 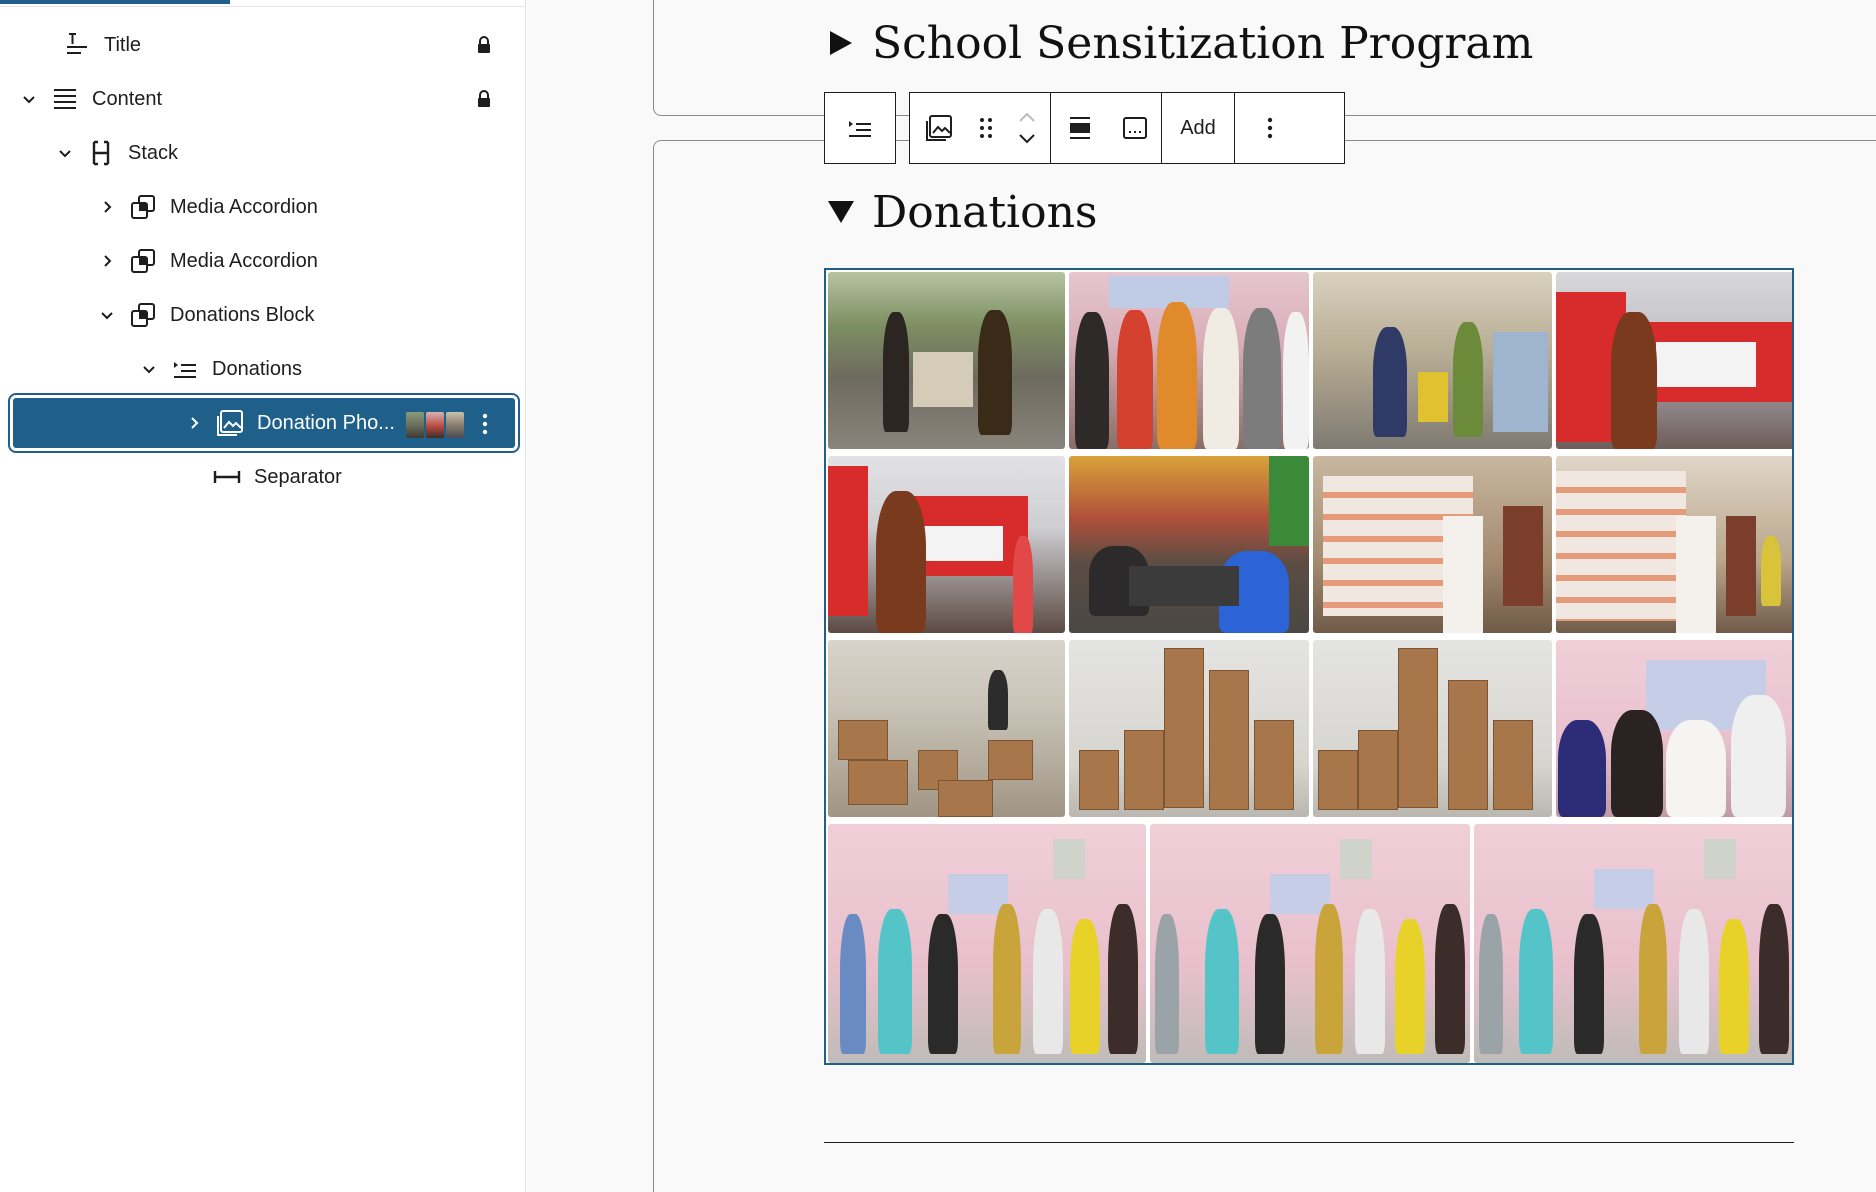 What do you see at coordinates (123, 44) in the screenshot?
I see `list-item-label: Title` at bounding box center [123, 44].